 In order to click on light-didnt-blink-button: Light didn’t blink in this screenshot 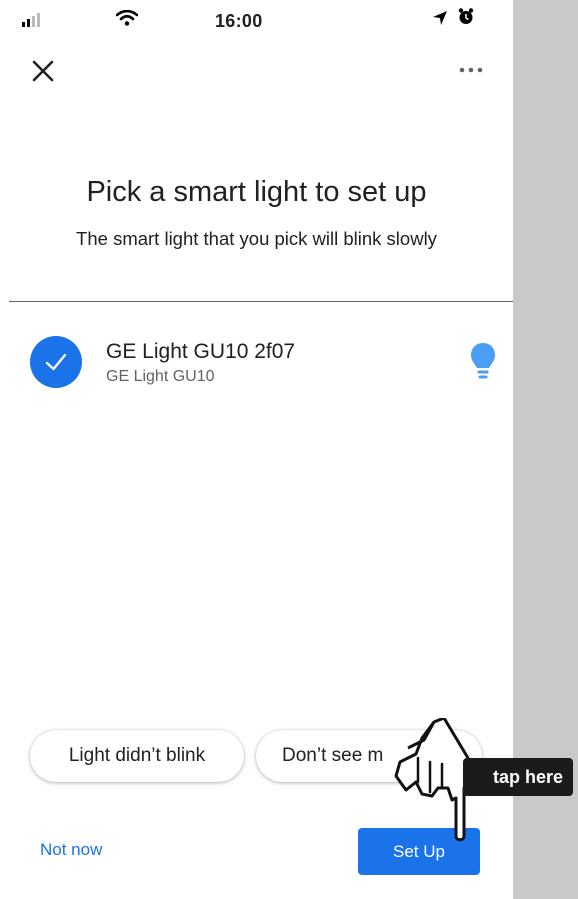, I will do `click(137, 756)`.